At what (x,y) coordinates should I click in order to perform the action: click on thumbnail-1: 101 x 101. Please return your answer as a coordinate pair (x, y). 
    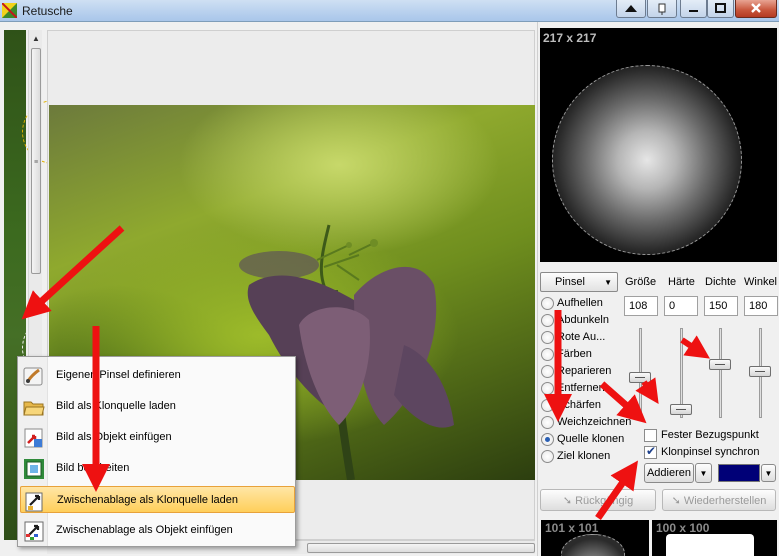
    Looking at the image, I should click on (595, 538).